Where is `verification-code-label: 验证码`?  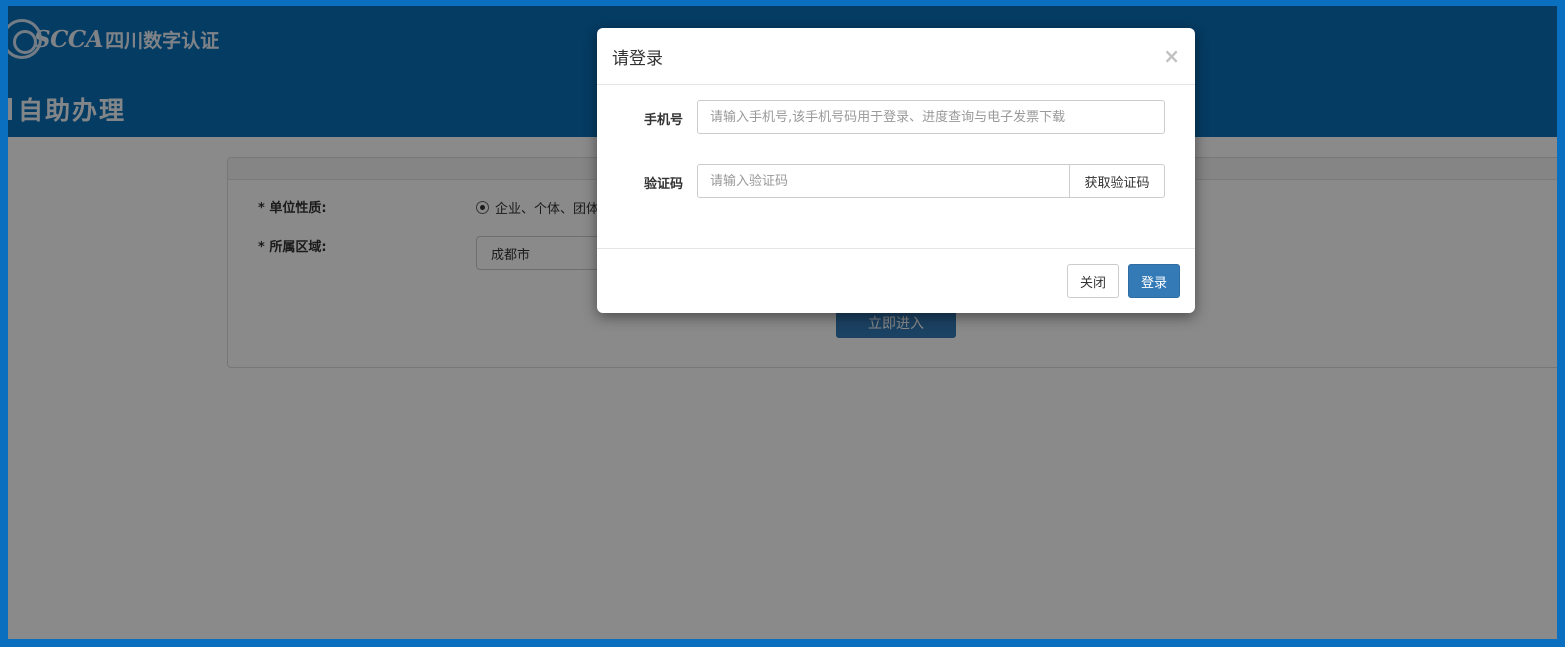 verification-code-label: 验证码 is located at coordinates (663, 184).